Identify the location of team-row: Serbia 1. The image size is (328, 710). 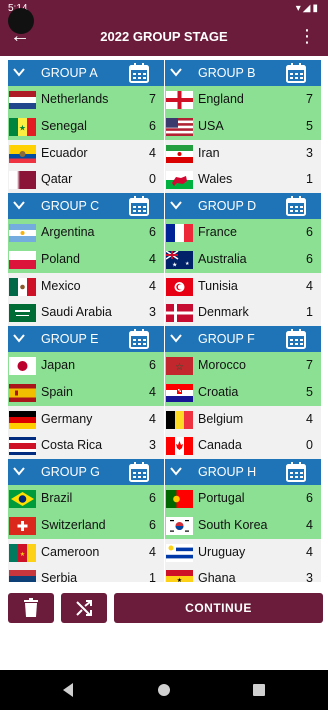
(86, 573).